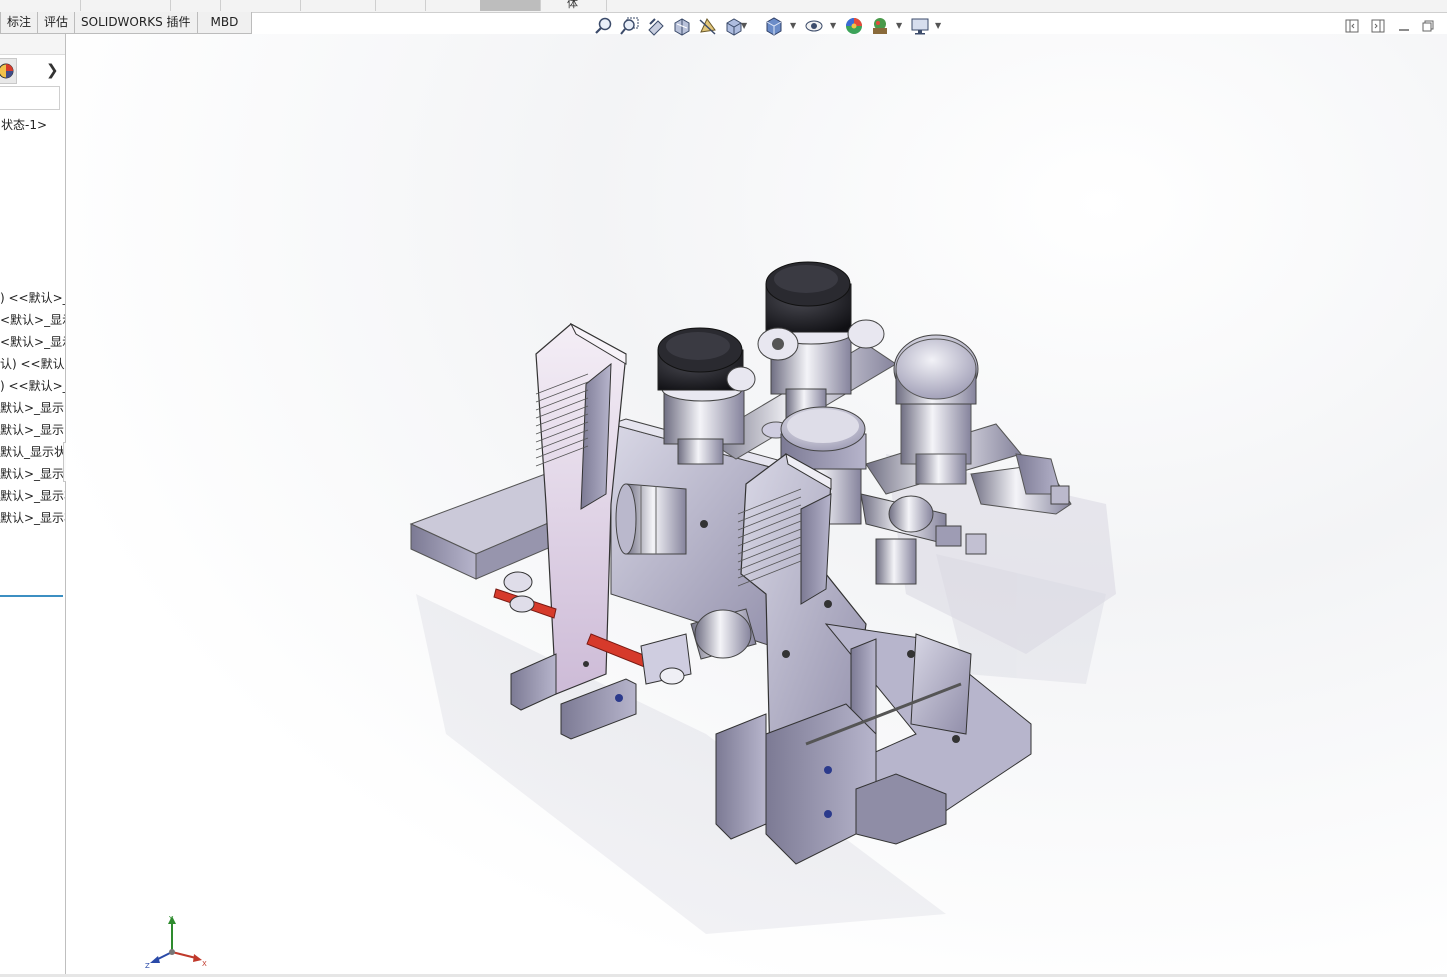 The width and height of the screenshot is (1447, 977). Describe the element at coordinates (30, 98) in the screenshot. I see `tree-filter-input` at that location.